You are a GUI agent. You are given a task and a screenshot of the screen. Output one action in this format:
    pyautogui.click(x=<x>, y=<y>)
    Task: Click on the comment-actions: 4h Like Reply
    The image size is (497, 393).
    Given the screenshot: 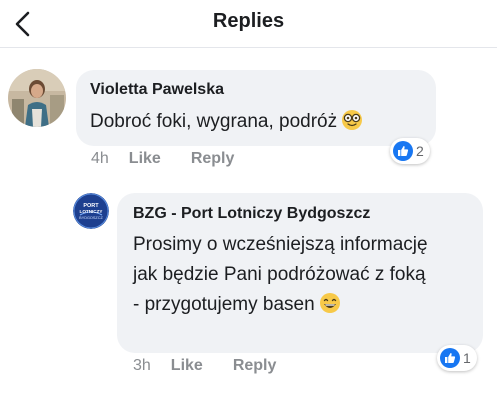 What is the action you would take?
    pyautogui.click(x=162, y=159)
    